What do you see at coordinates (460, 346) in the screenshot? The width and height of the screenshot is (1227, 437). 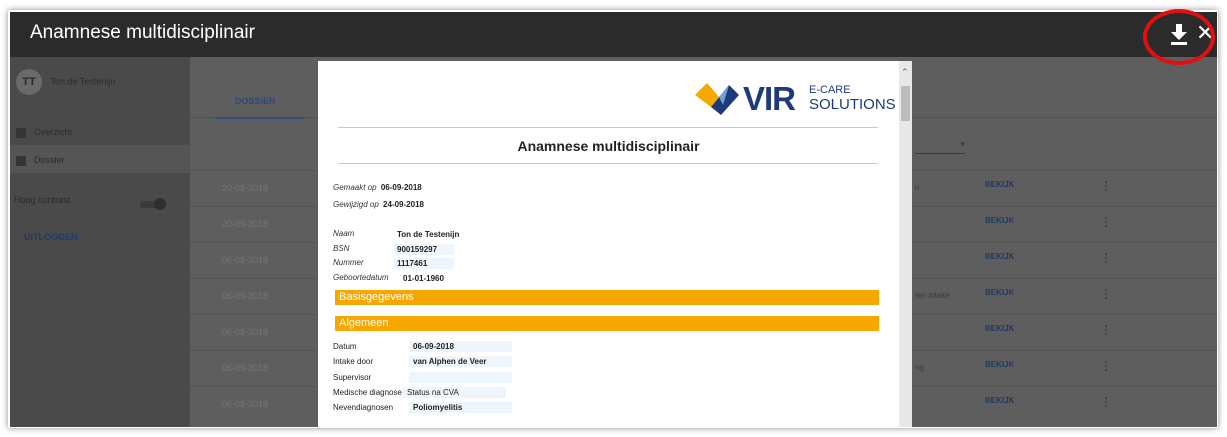 I see `field-value: 06-09-2018` at bounding box center [460, 346].